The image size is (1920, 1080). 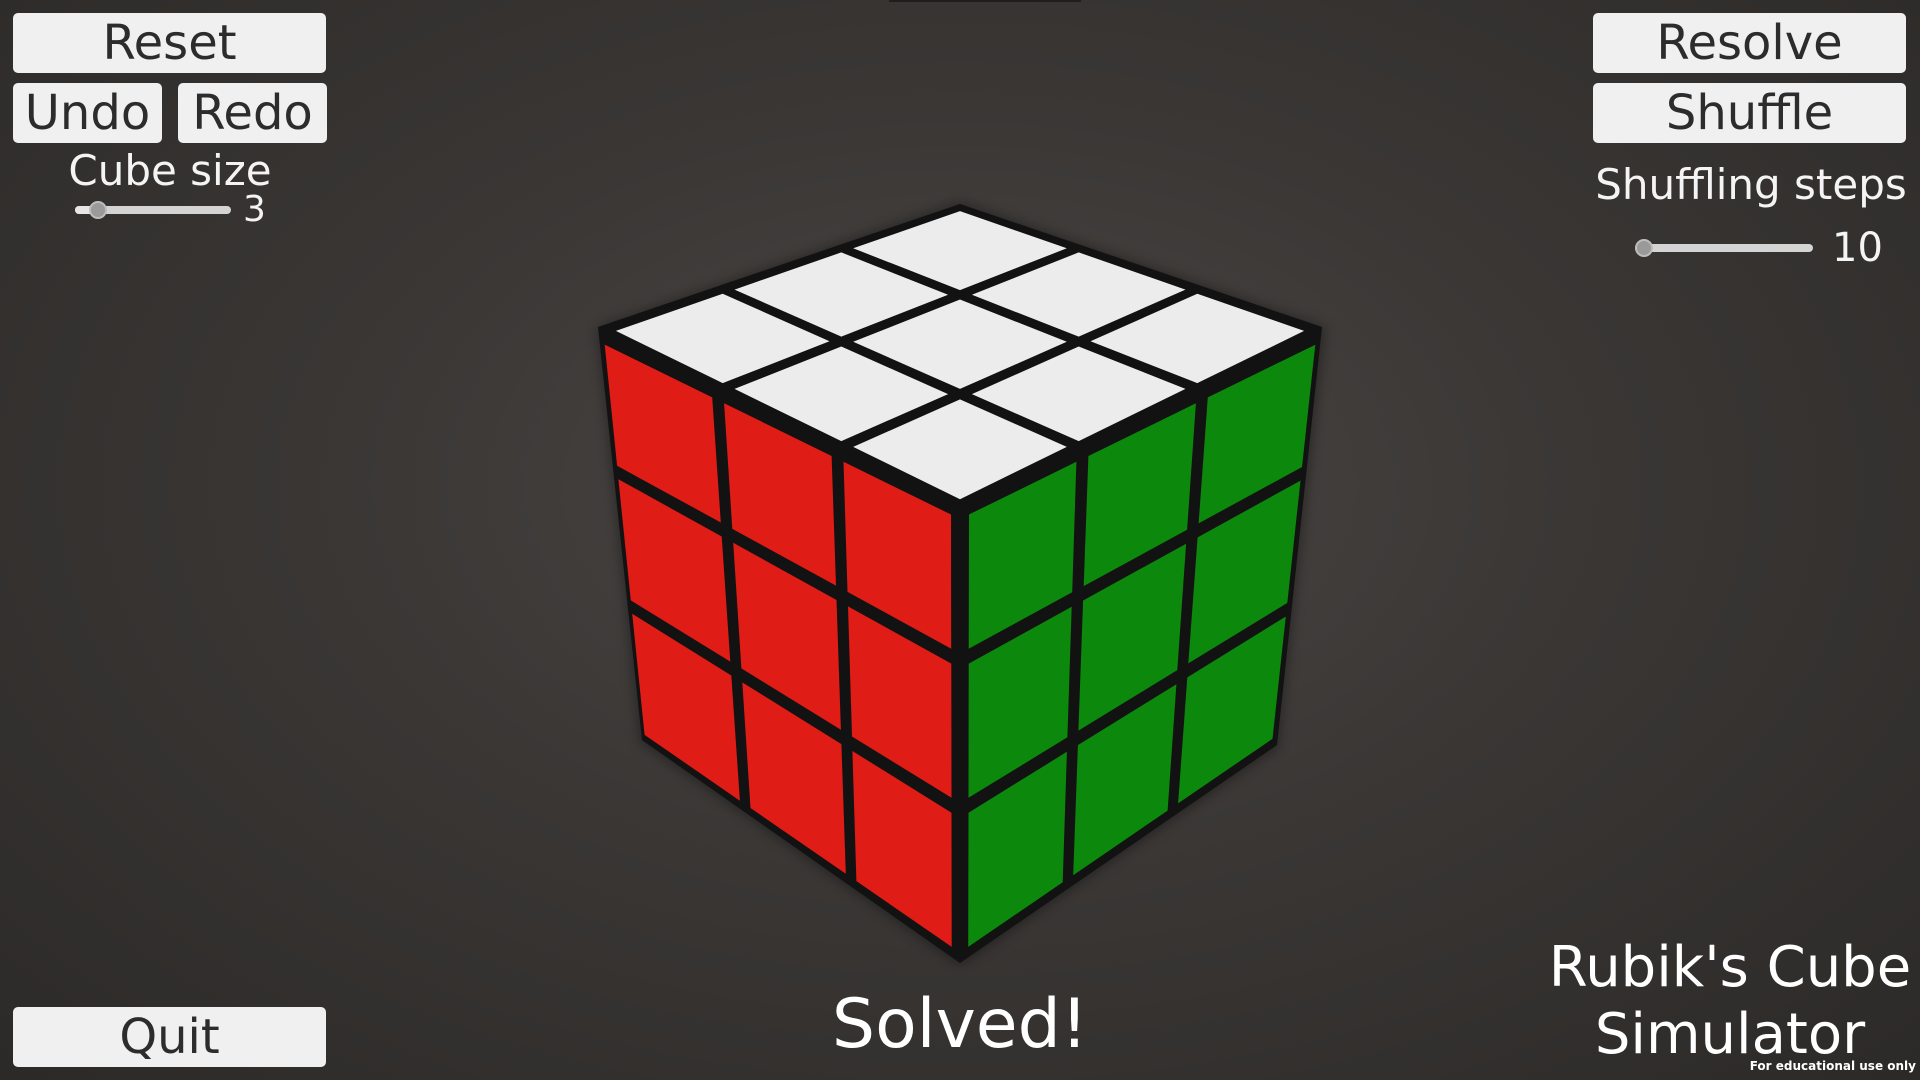 What do you see at coordinates (169, 1037) in the screenshot?
I see `quit-button: Quit` at bounding box center [169, 1037].